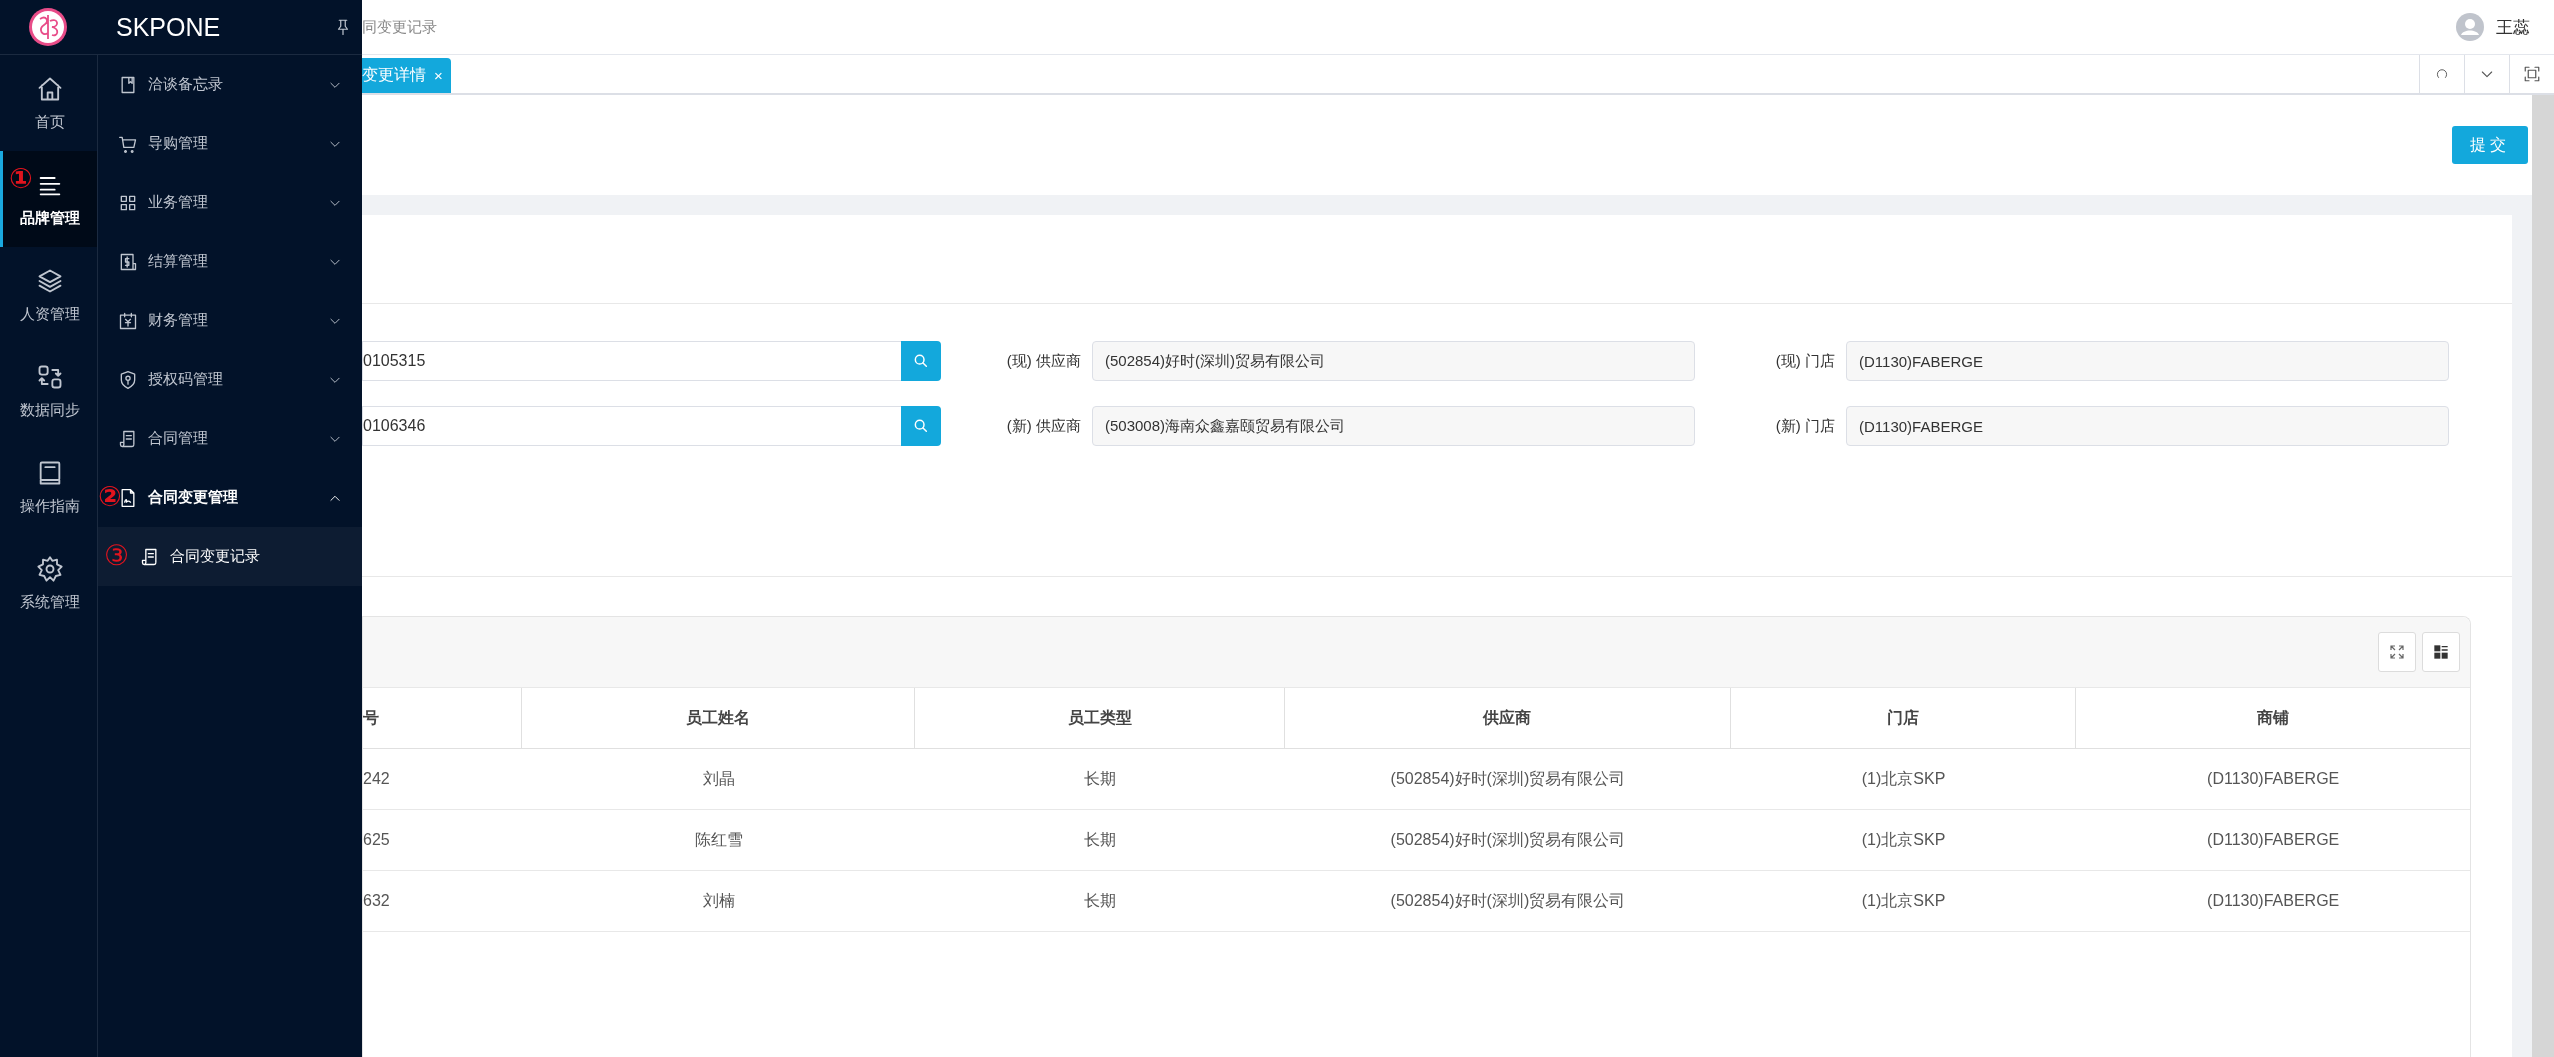  I want to click on table-cell-text: 陈红雪, so click(718, 839).